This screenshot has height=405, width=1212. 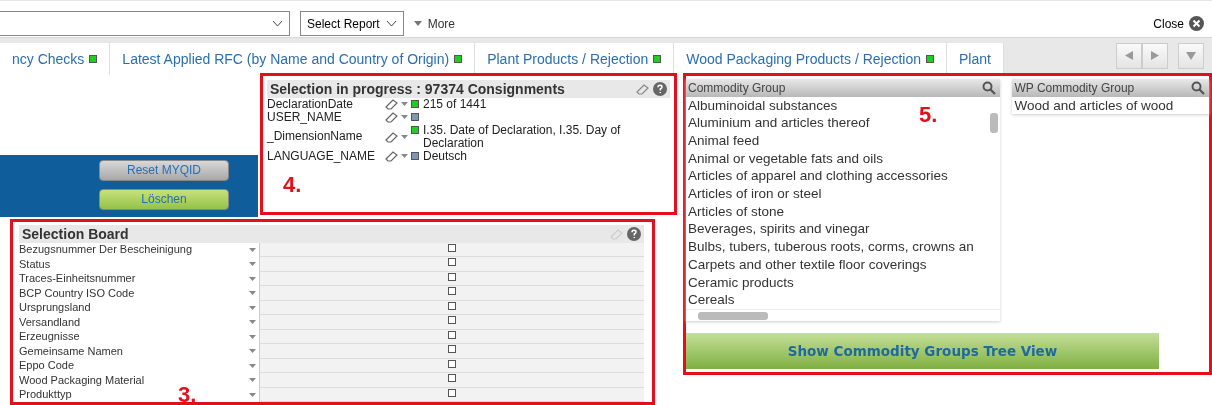 I want to click on list-item: Articles of stone, so click(x=735, y=211).